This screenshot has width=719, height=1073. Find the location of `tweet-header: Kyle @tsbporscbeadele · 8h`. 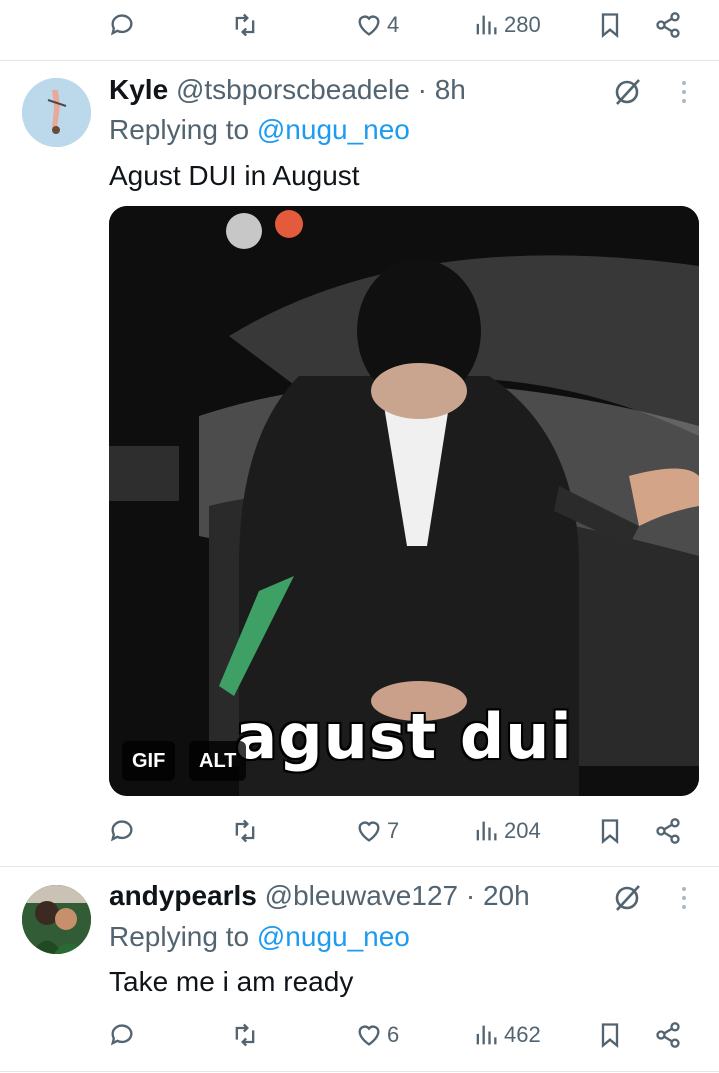

tweet-header: Kyle @tsbporscbeadele · 8h is located at coordinates (287, 90).